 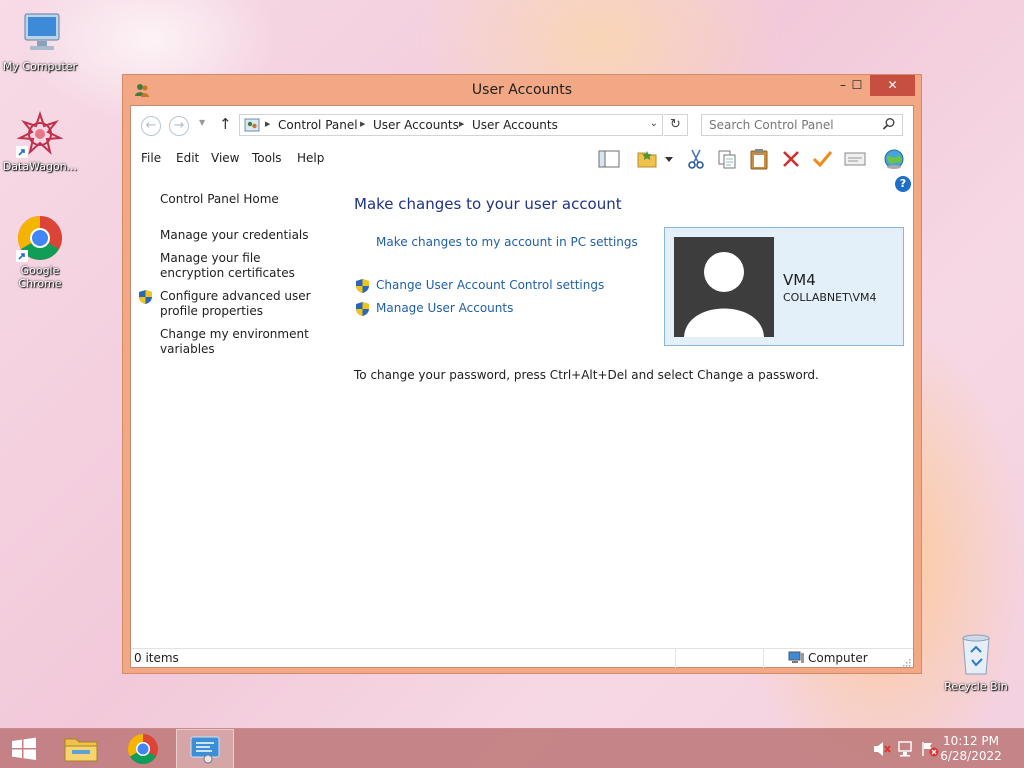 I want to click on taskbar-chrome, so click(x=143, y=748).